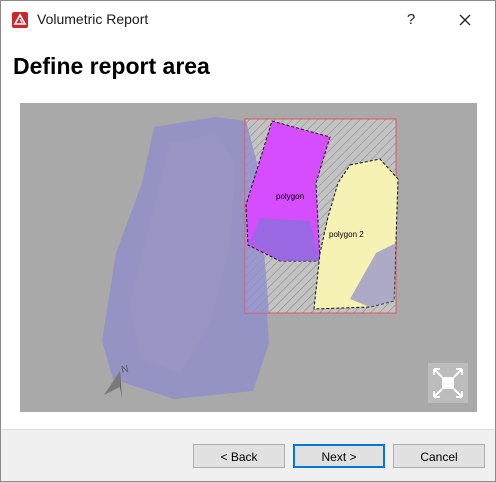 This screenshot has width=496, height=482. Describe the element at coordinates (339, 456) in the screenshot. I see `next-button: Next >` at that location.